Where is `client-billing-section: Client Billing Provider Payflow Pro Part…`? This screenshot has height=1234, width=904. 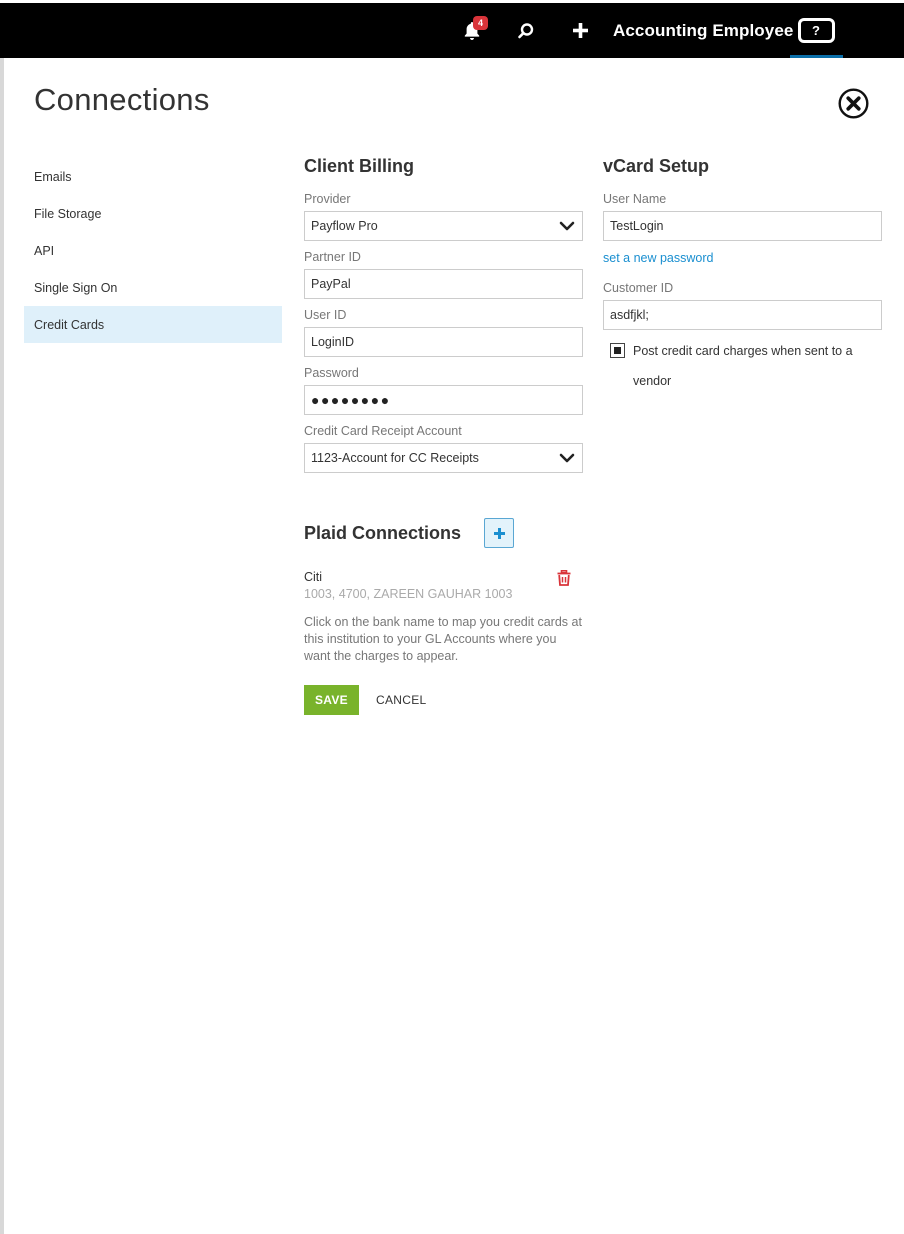 client-billing-section: Client Billing Provider Payflow Pro Part… is located at coordinates (443, 315).